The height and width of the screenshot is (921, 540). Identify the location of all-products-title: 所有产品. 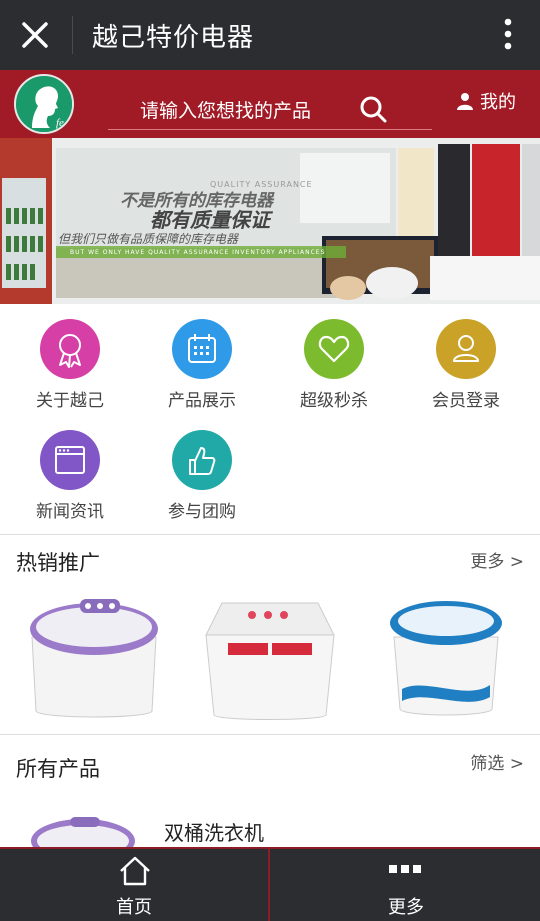
(58, 769).